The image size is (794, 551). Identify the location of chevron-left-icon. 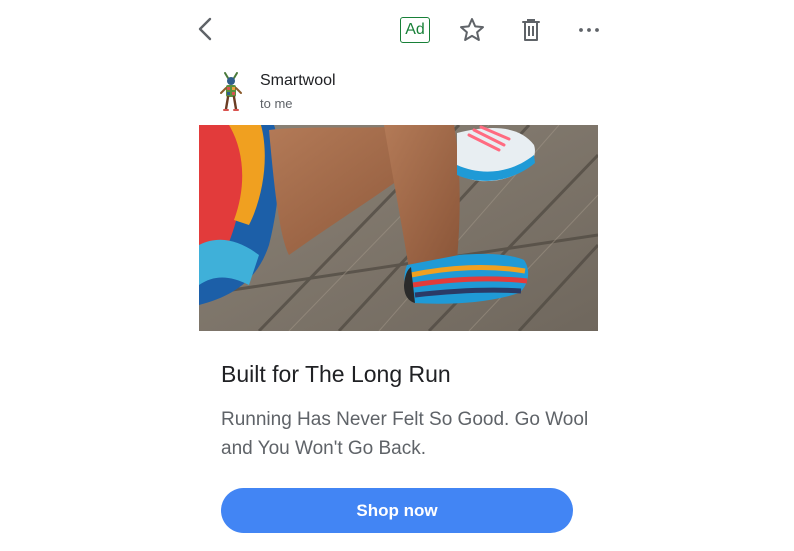
(205, 29).